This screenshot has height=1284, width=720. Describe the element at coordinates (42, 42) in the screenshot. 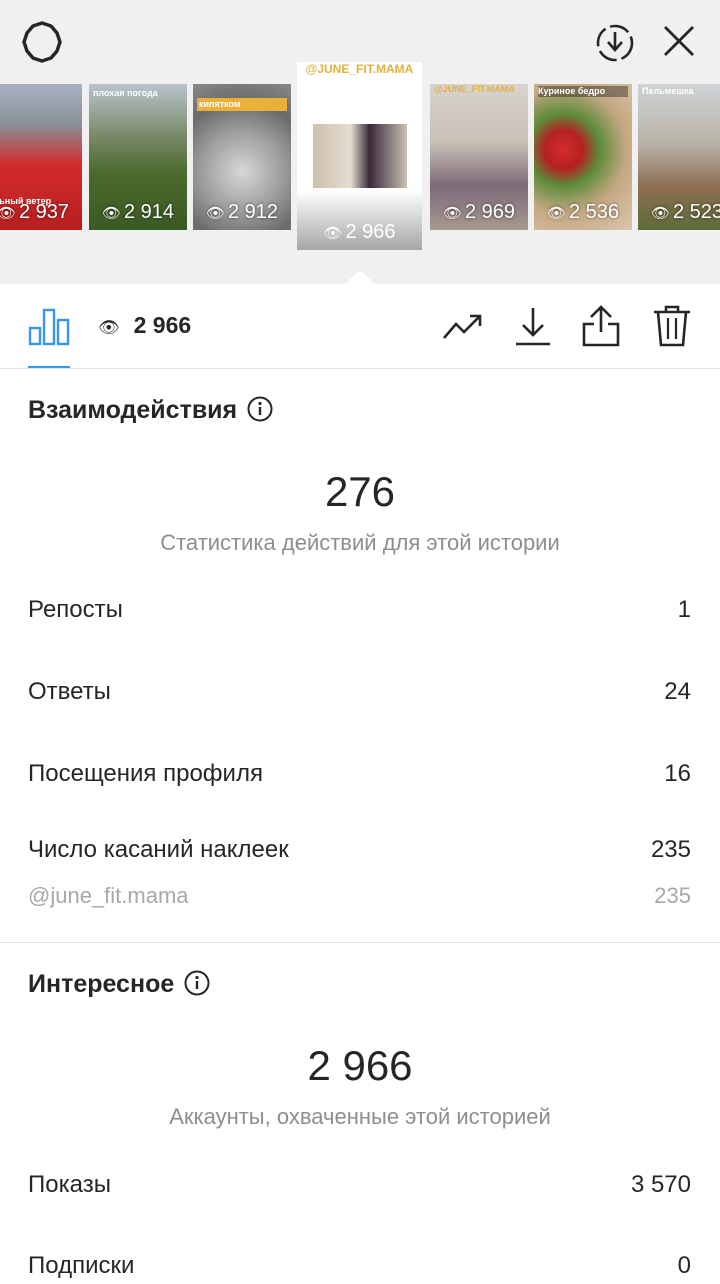

I see `settings-icon` at that location.